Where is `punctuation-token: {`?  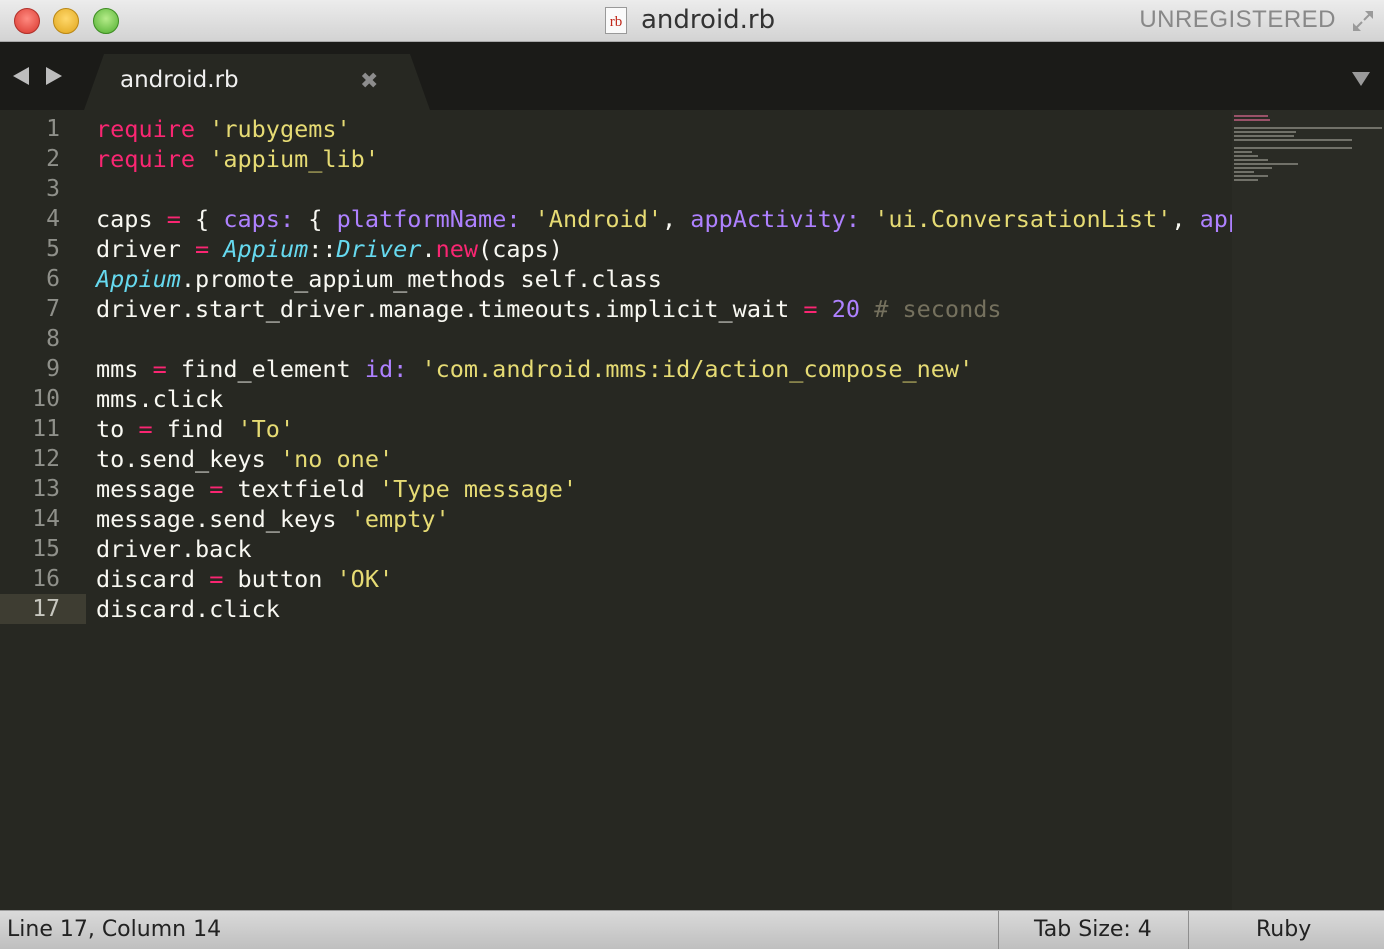
punctuation-token: { is located at coordinates (202, 219).